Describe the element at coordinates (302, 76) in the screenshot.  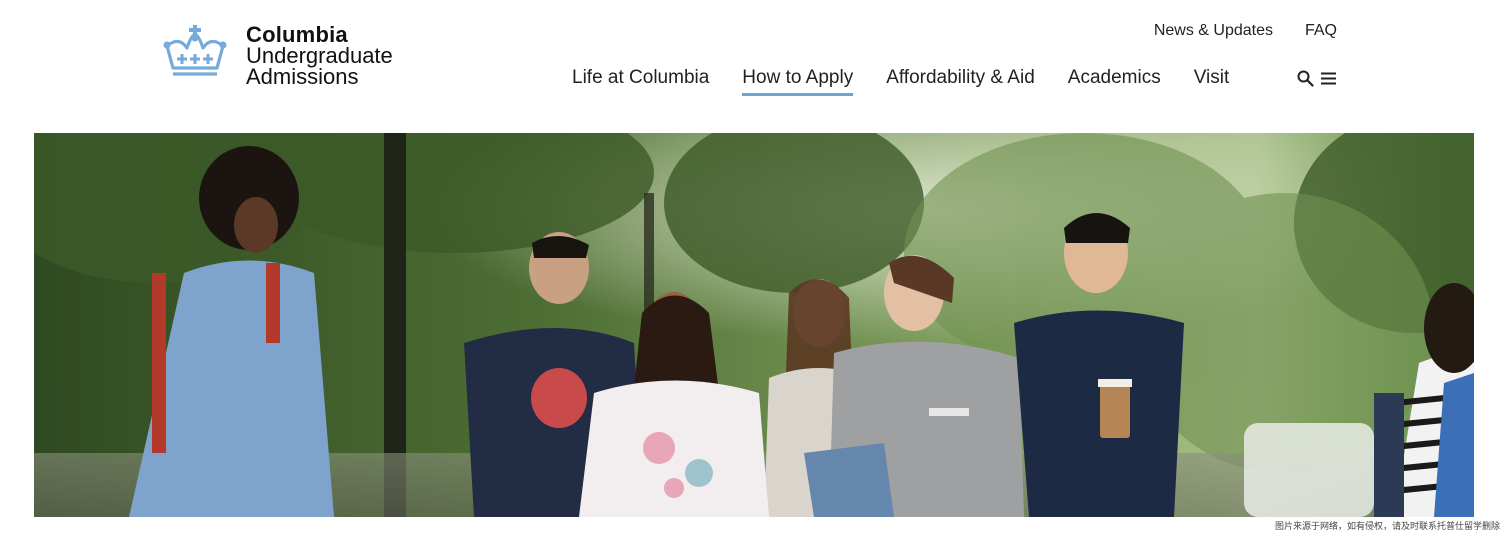
I see `logo-line-admissions: Admissions` at that location.